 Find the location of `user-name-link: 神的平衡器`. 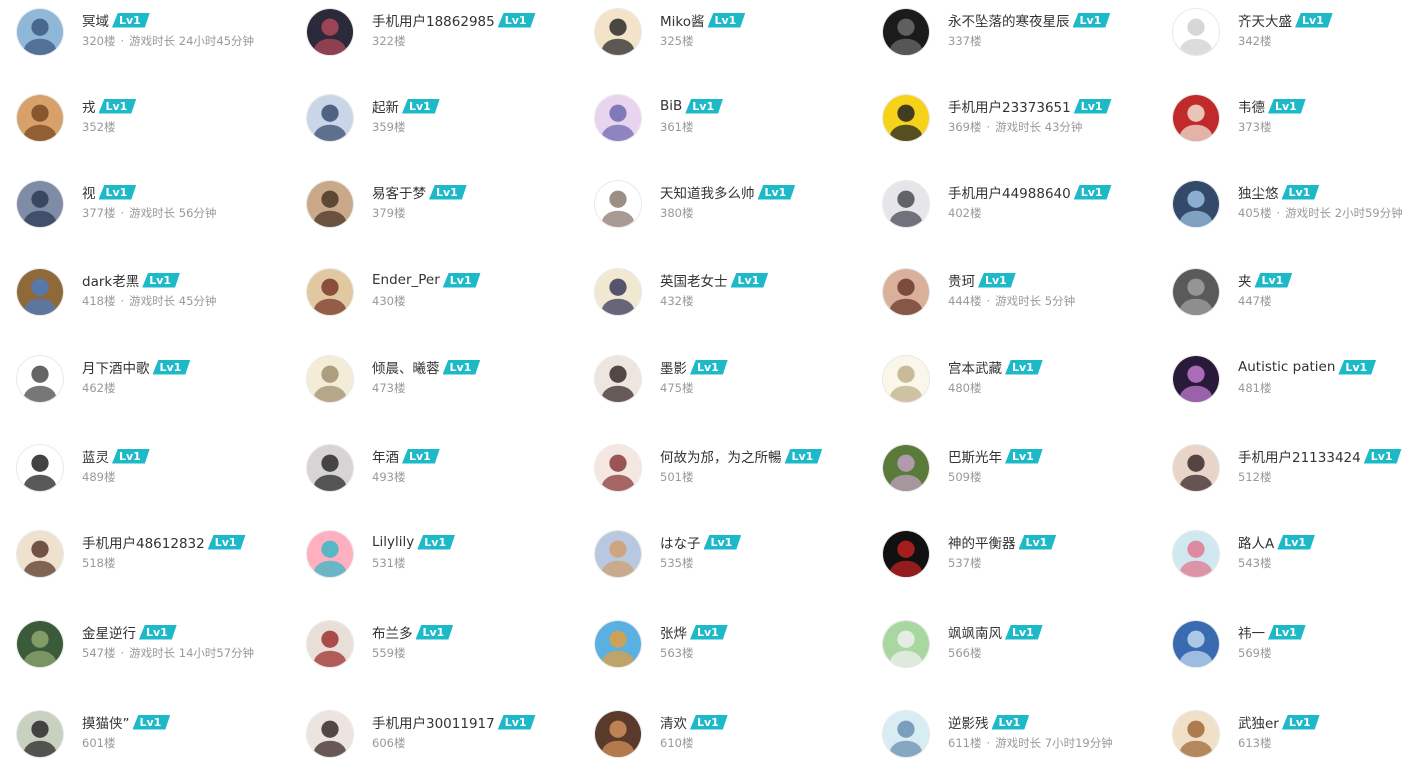

user-name-link: 神的平衡器 is located at coordinates (982, 542).